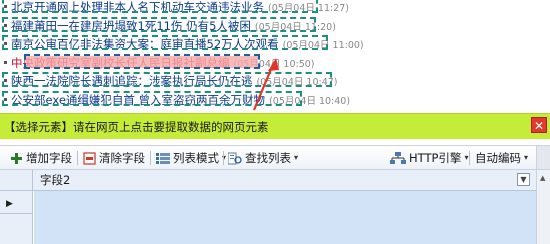 This screenshot has width=550, height=244. I want to click on auto-encoding-label: 自动编码, so click(498, 158).